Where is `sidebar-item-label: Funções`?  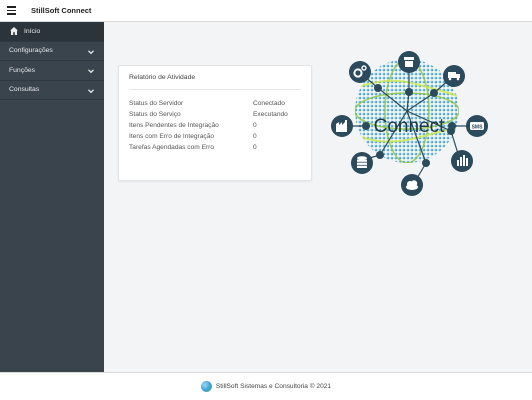 sidebar-item-label: Funções is located at coordinates (22, 70).